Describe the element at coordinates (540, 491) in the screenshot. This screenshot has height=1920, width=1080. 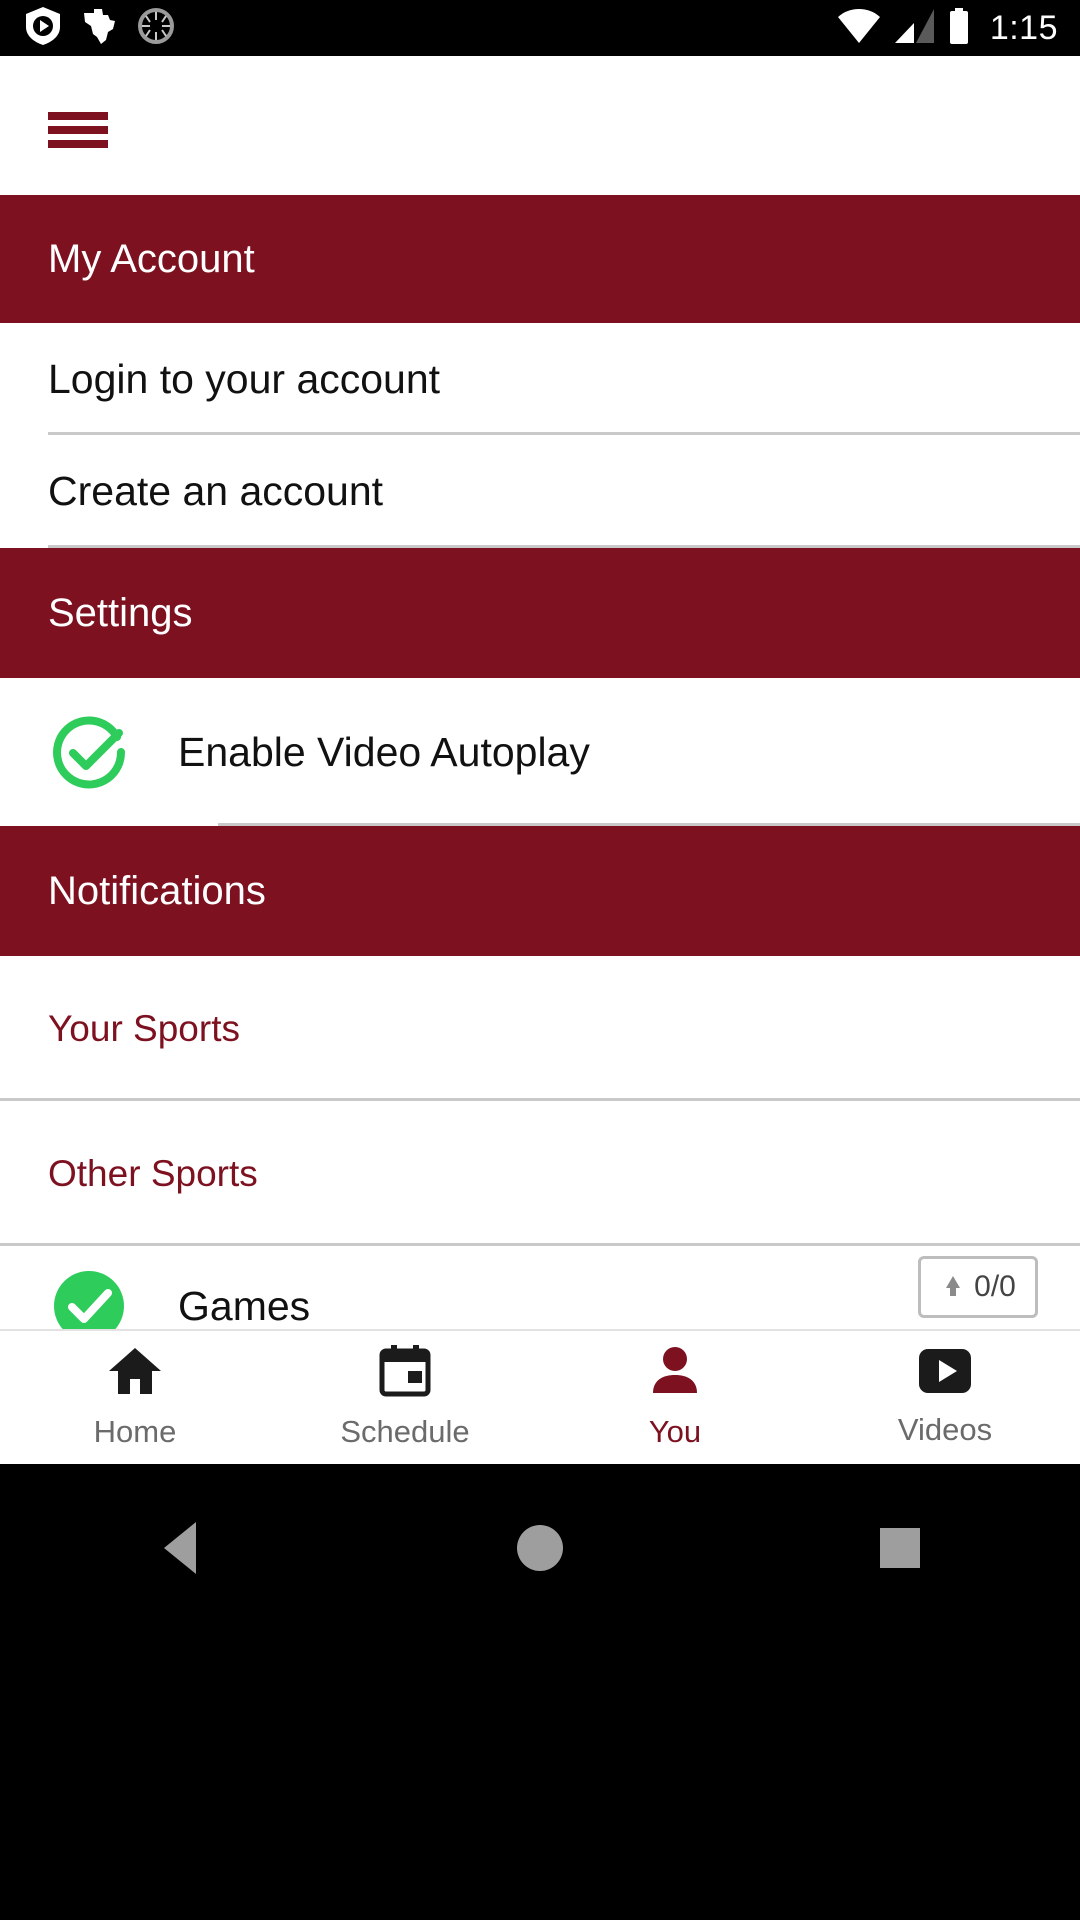
I see `list-item-create-account: Create an account` at that location.